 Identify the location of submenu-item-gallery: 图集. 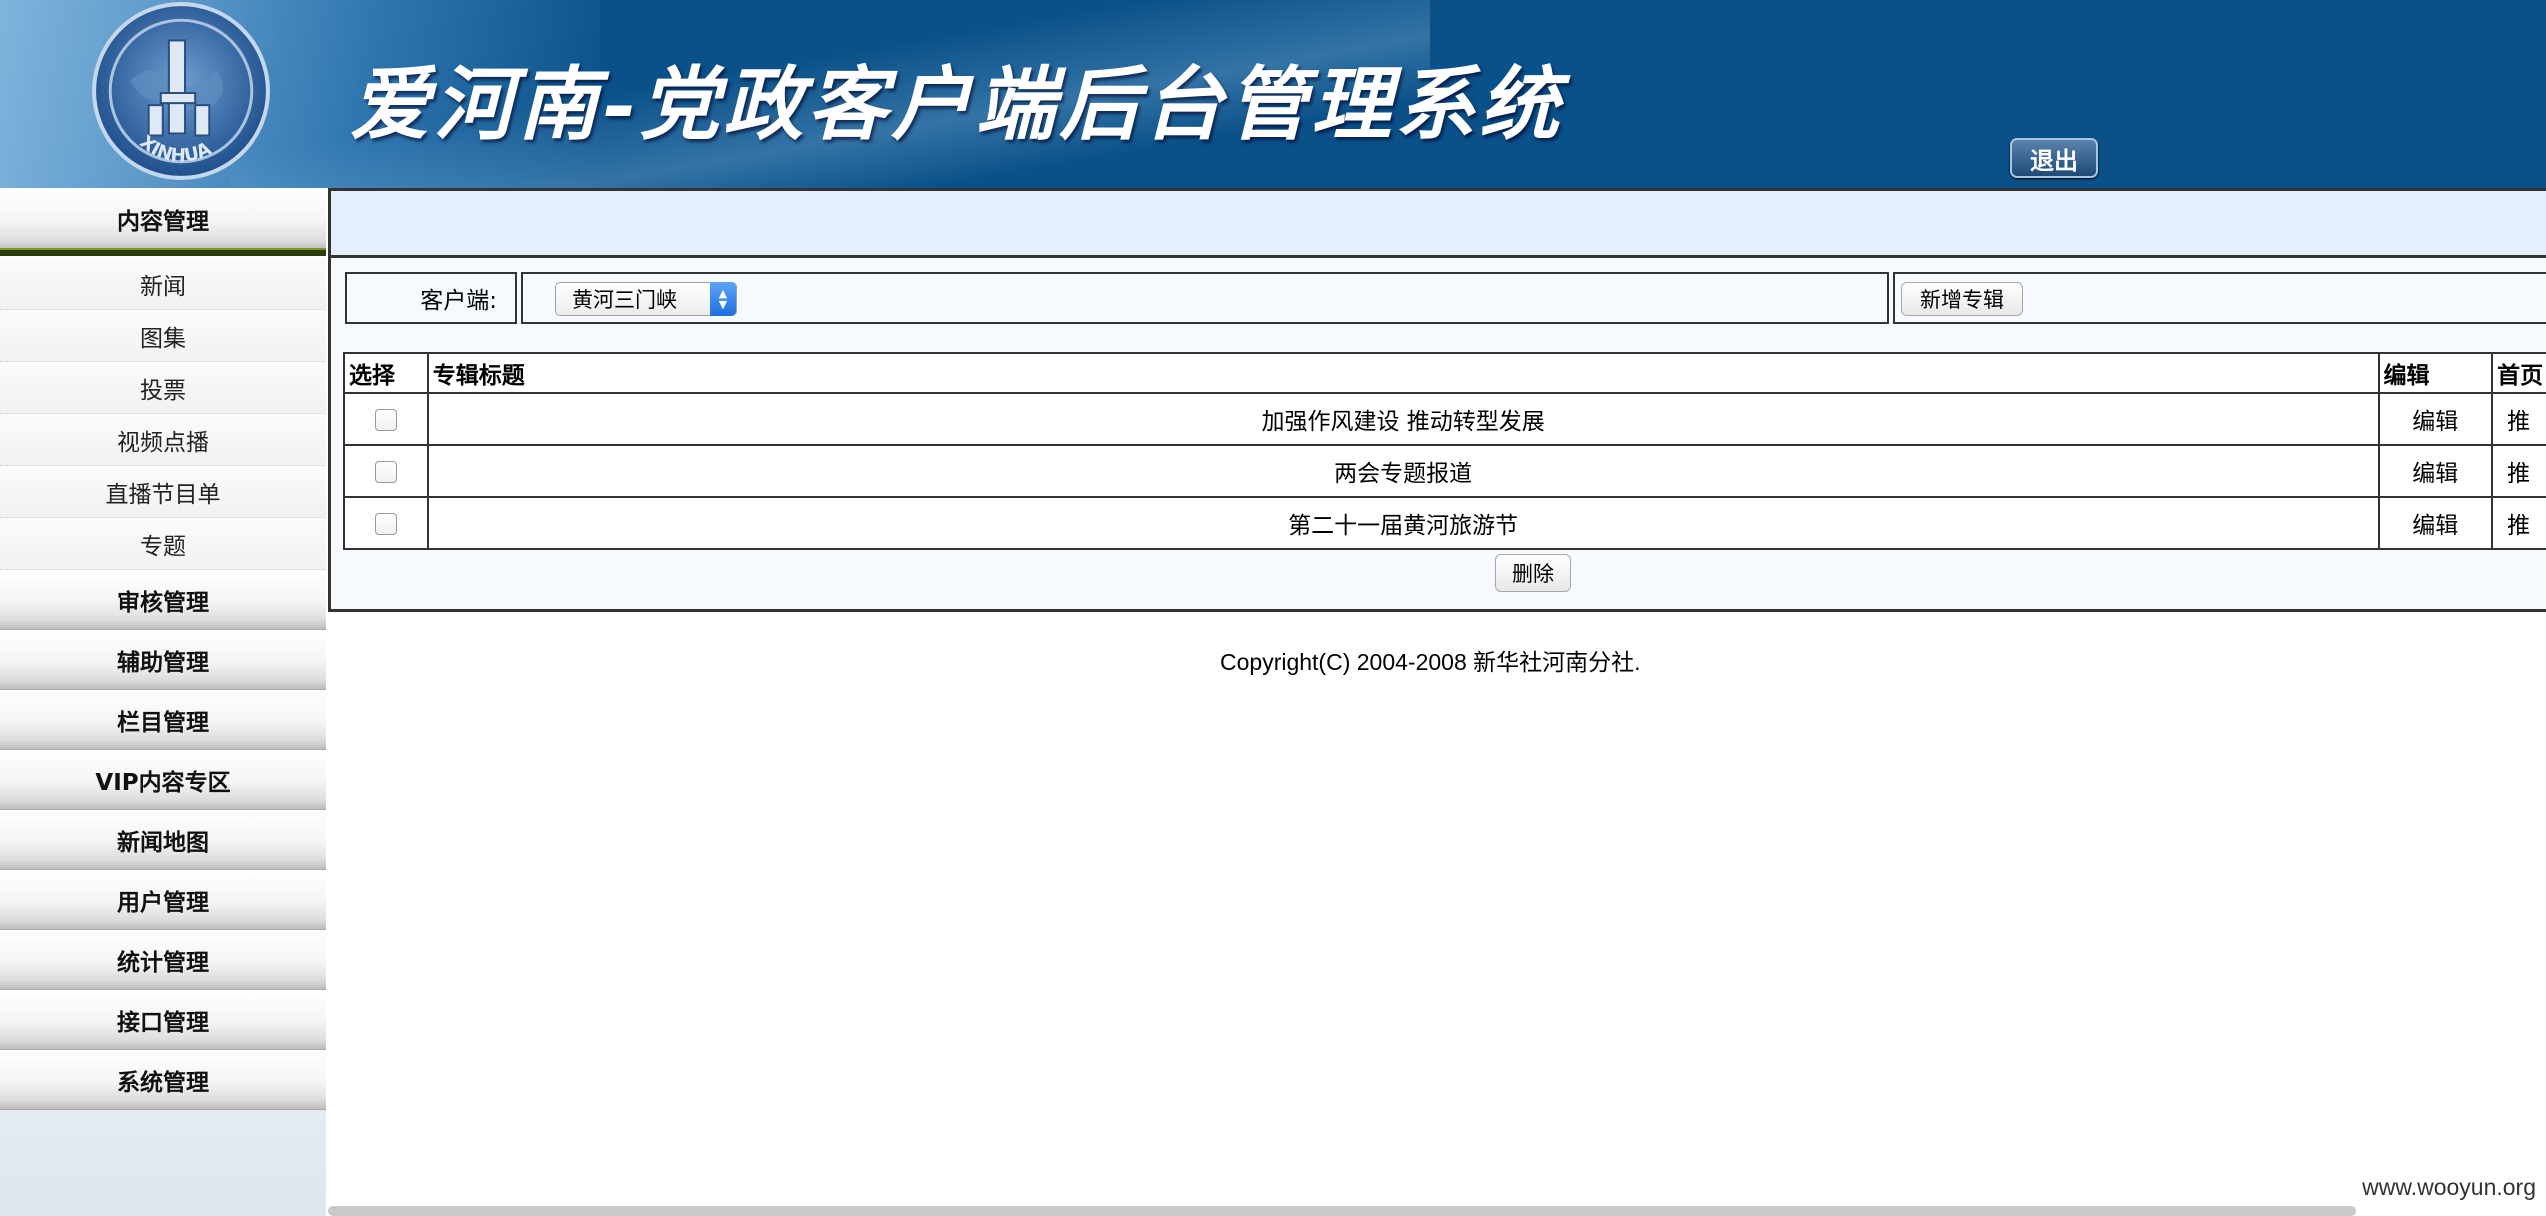
(163, 336).